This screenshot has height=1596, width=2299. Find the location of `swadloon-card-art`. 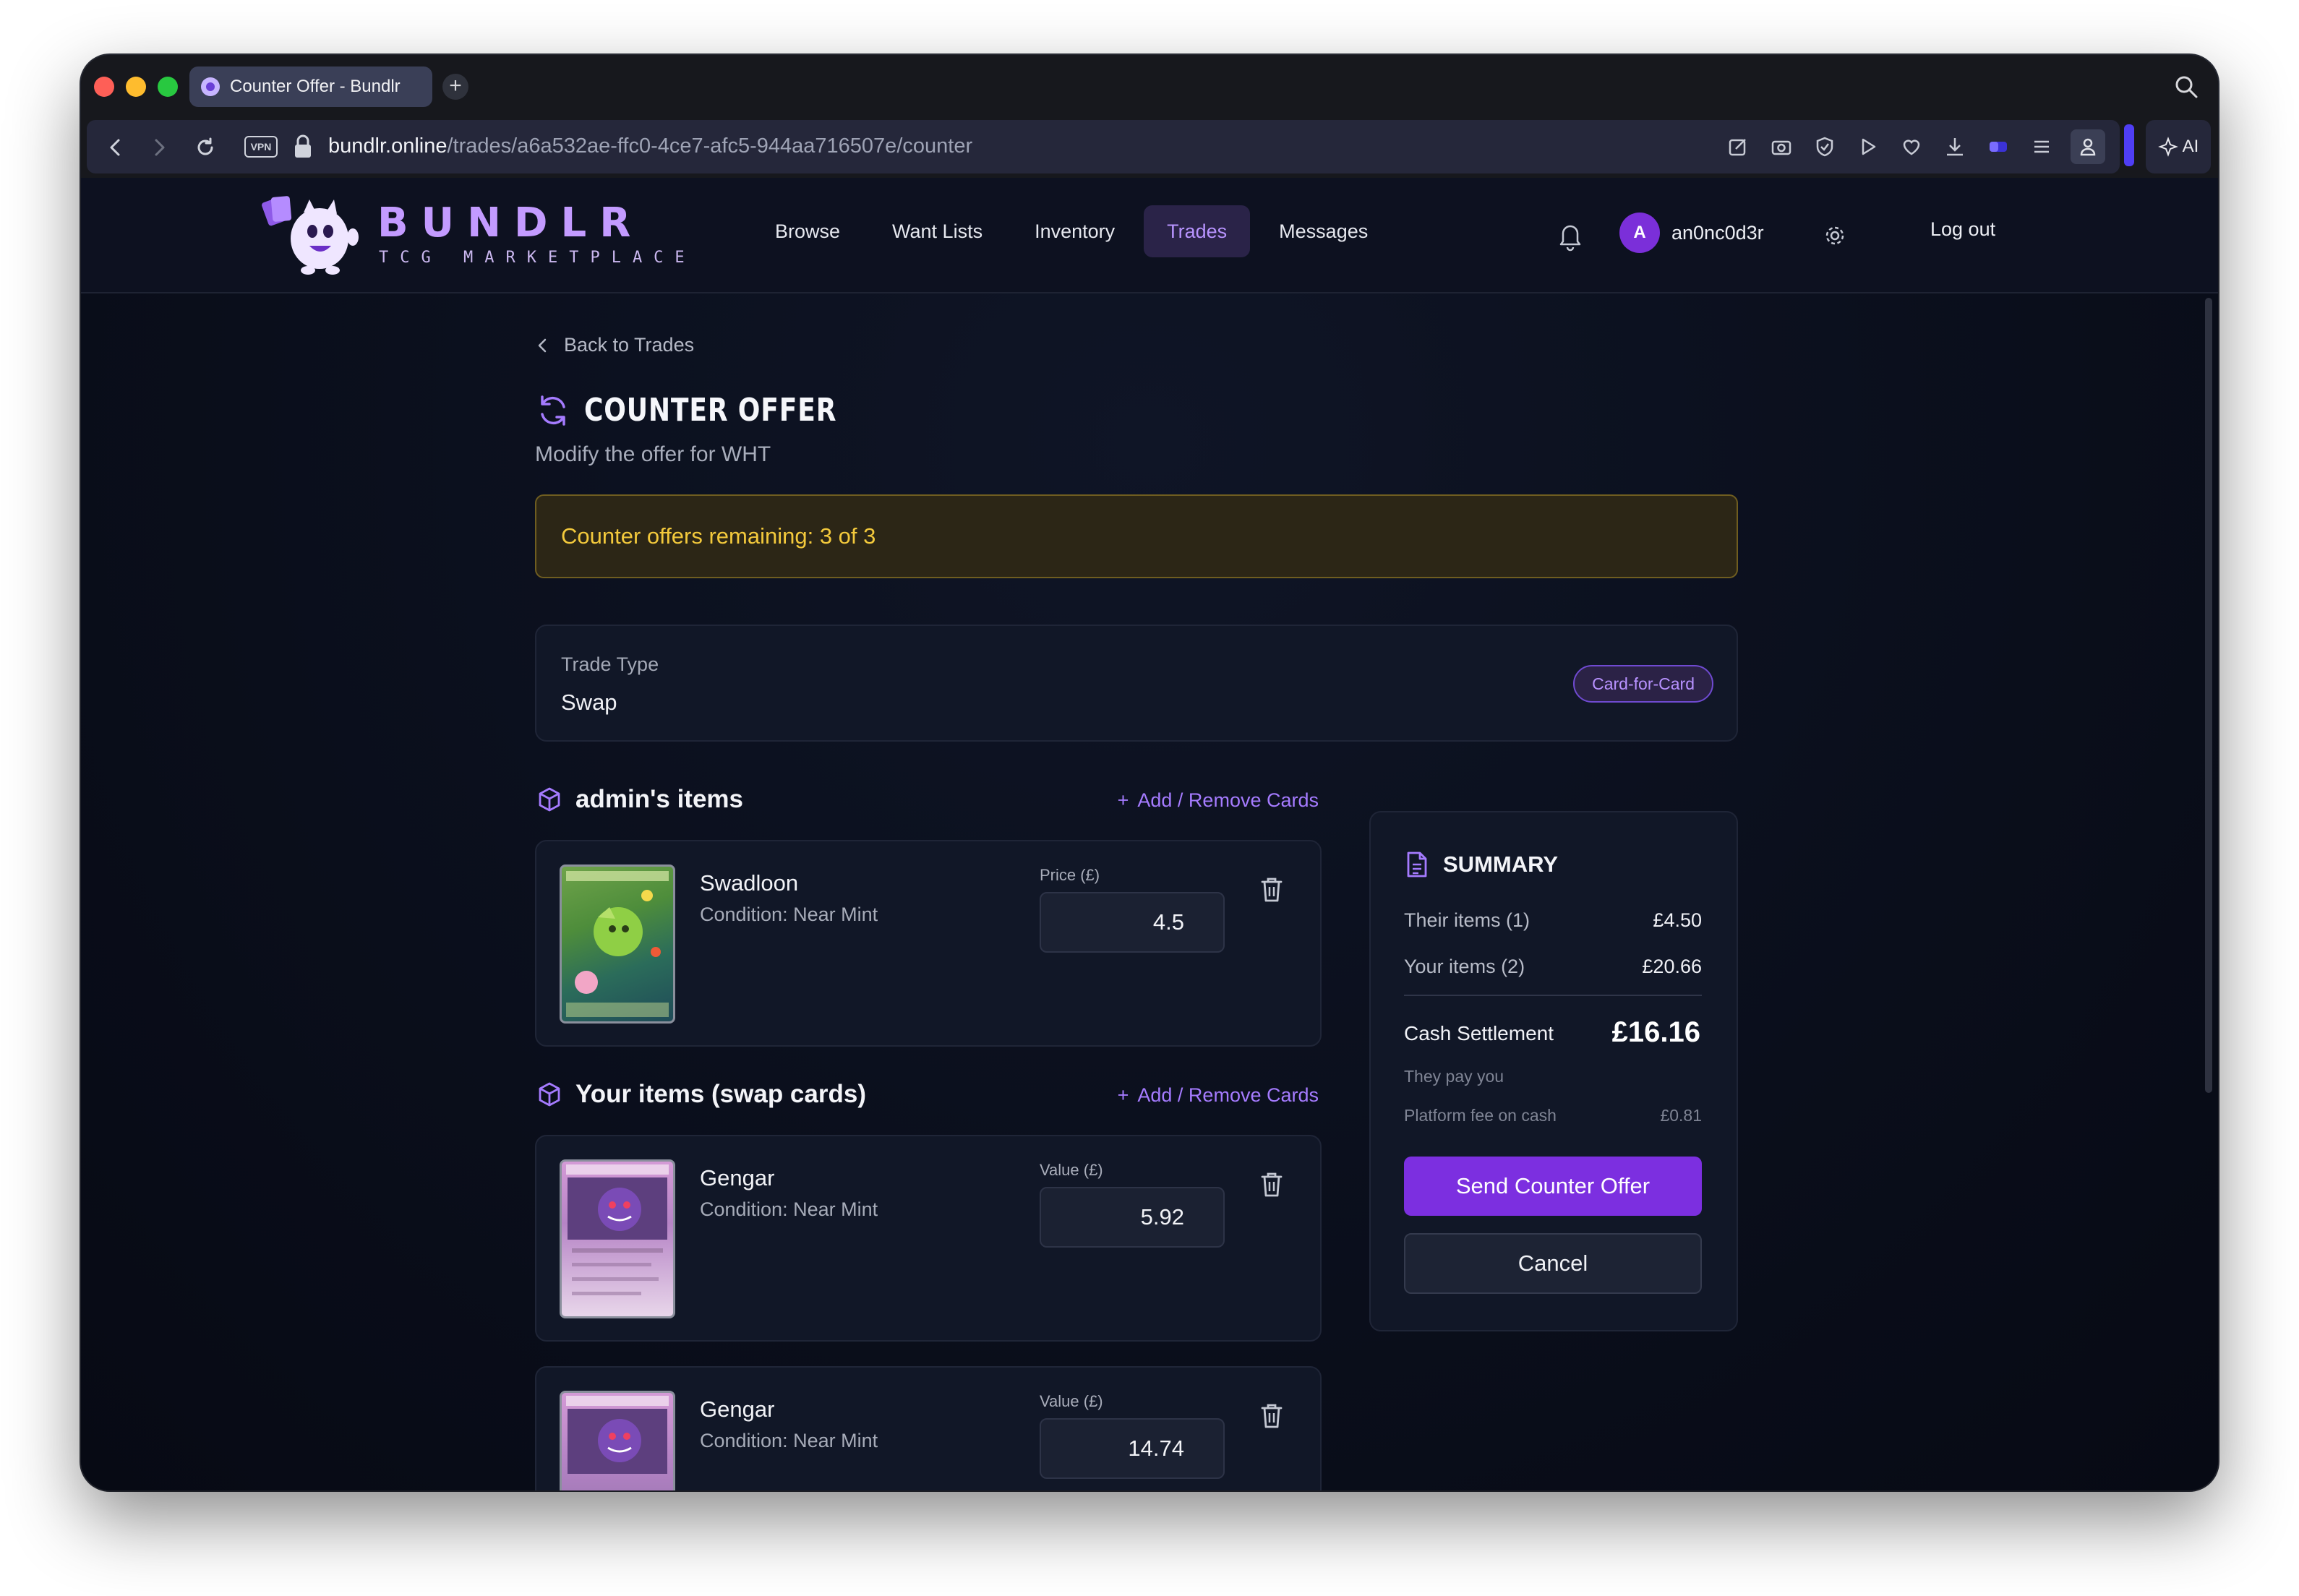

swadloon-card-art is located at coordinates (617, 944).